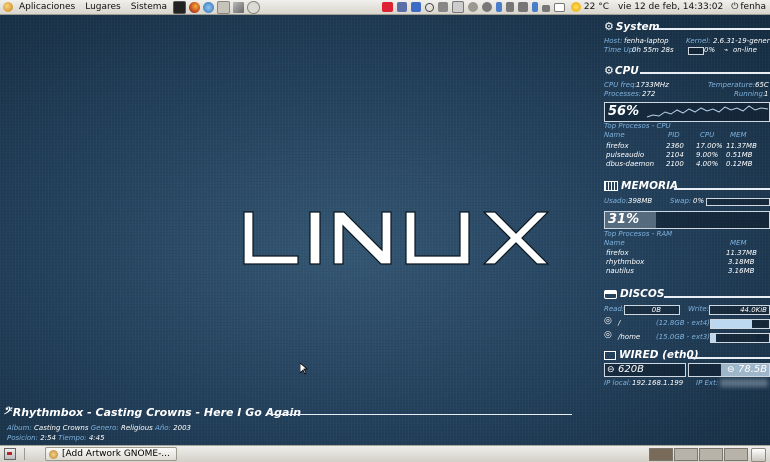 This screenshot has height=462, width=770. Describe the element at coordinates (304, 369) in the screenshot. I see `mouse-cursor-icon` at that location.